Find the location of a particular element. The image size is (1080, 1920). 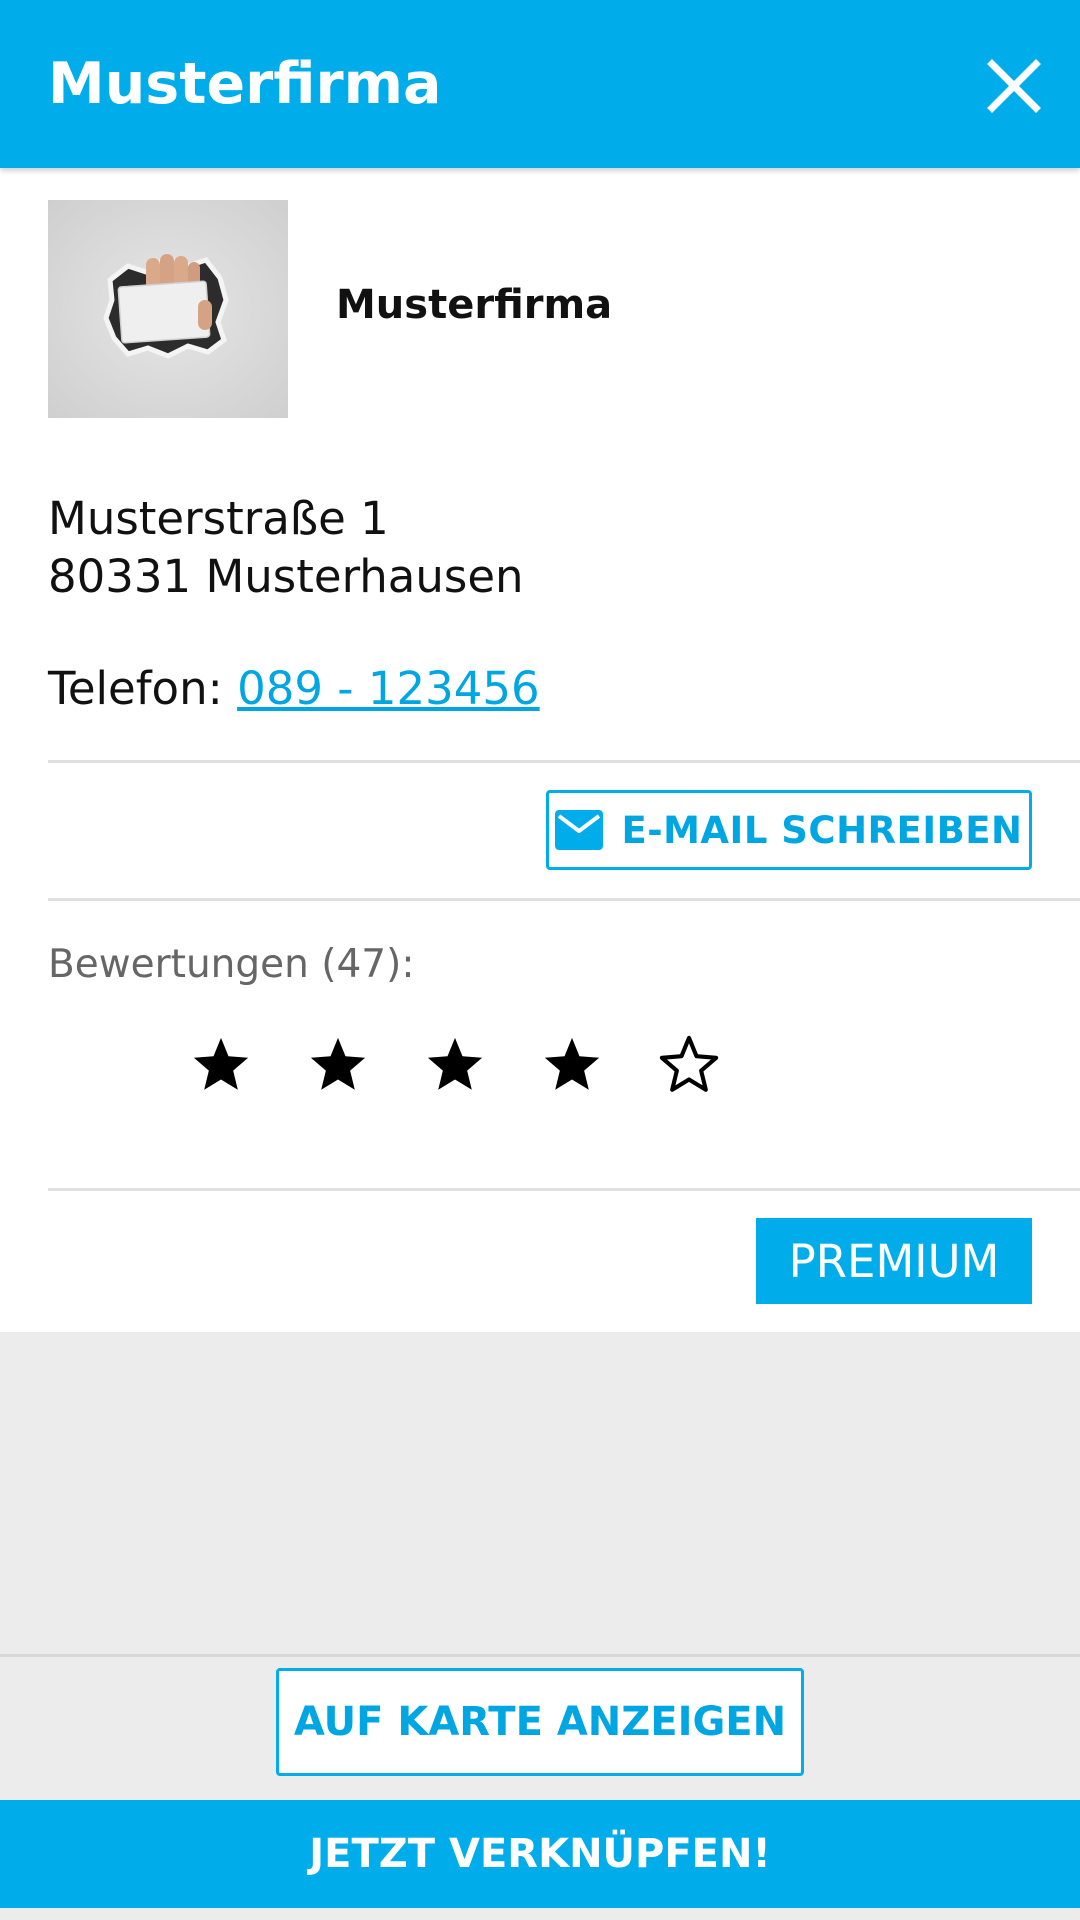

show-on-map-label: AUF KARTE ANZEIGEN is located at coordinates (540, 1722).